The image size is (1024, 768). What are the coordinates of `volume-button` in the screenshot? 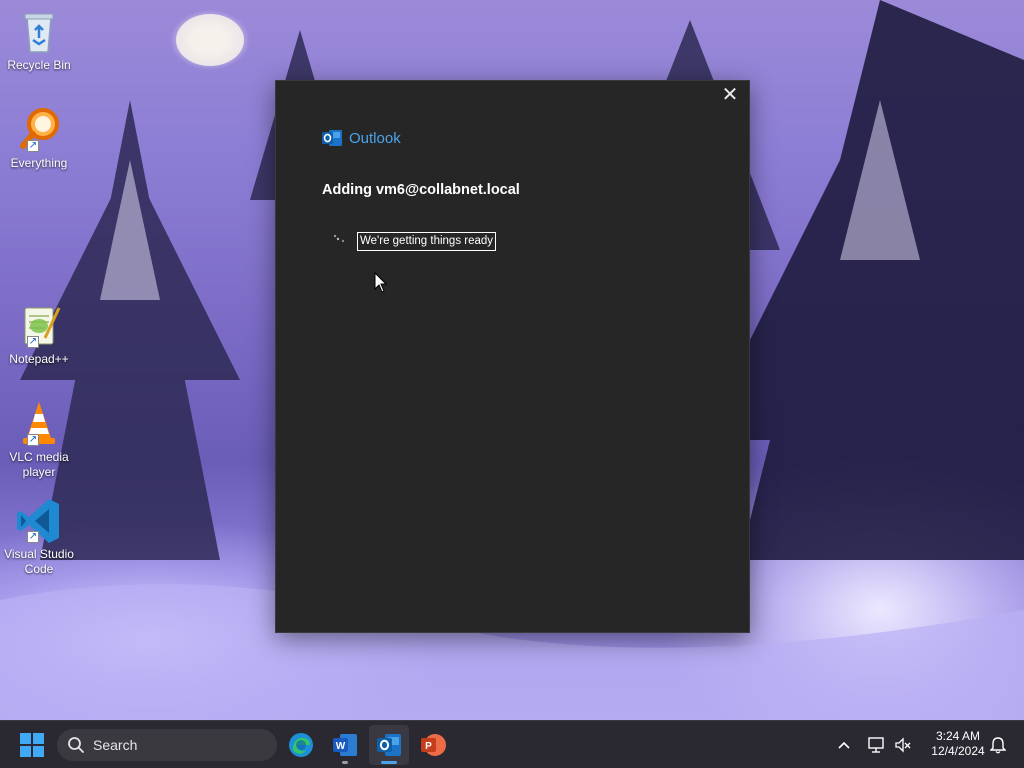 It's located at (903, 745).